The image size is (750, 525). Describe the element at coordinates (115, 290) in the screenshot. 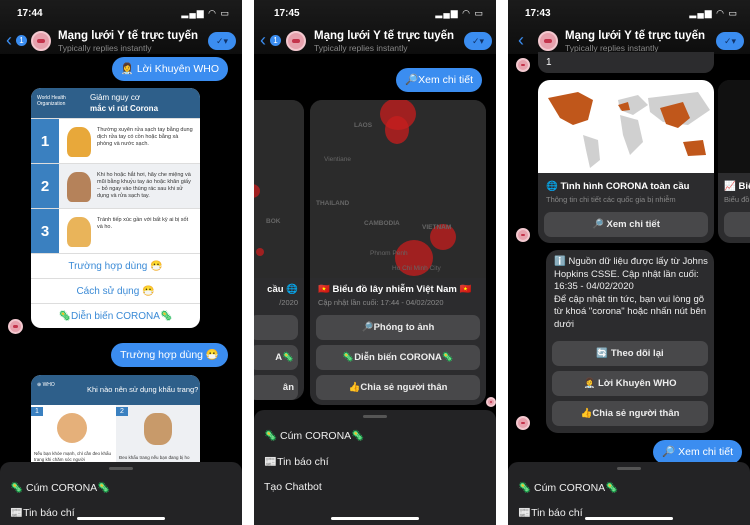

I see `quick-reply-button: Cách sử dụng 😷` at that location.